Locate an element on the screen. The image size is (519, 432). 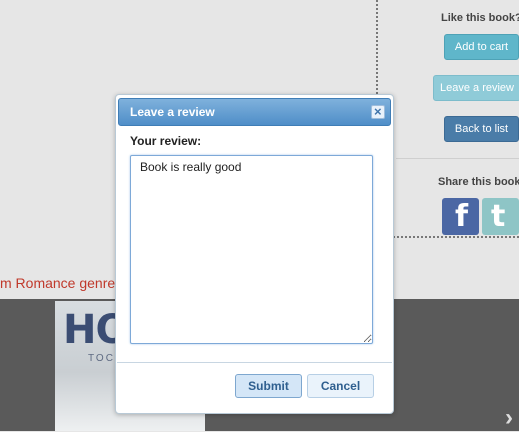
dialog-close-button: × is located at coordinates (378, 111).